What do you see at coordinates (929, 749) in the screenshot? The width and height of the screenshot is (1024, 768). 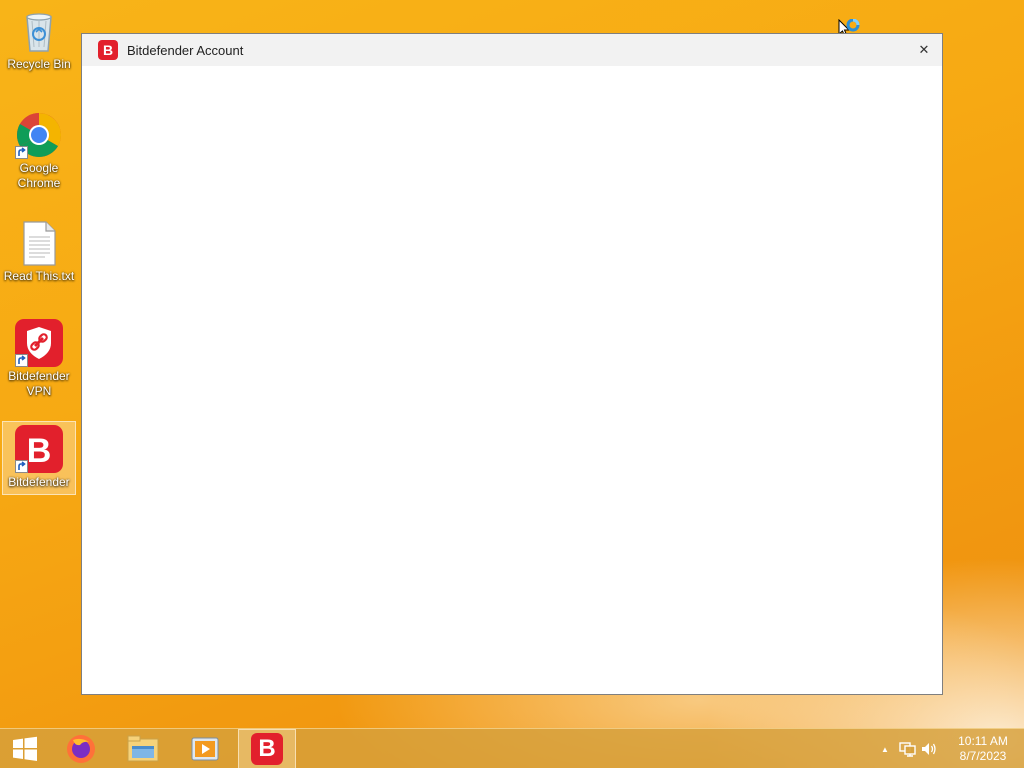 I see `volume-icon` at bounding box center [929, 749].